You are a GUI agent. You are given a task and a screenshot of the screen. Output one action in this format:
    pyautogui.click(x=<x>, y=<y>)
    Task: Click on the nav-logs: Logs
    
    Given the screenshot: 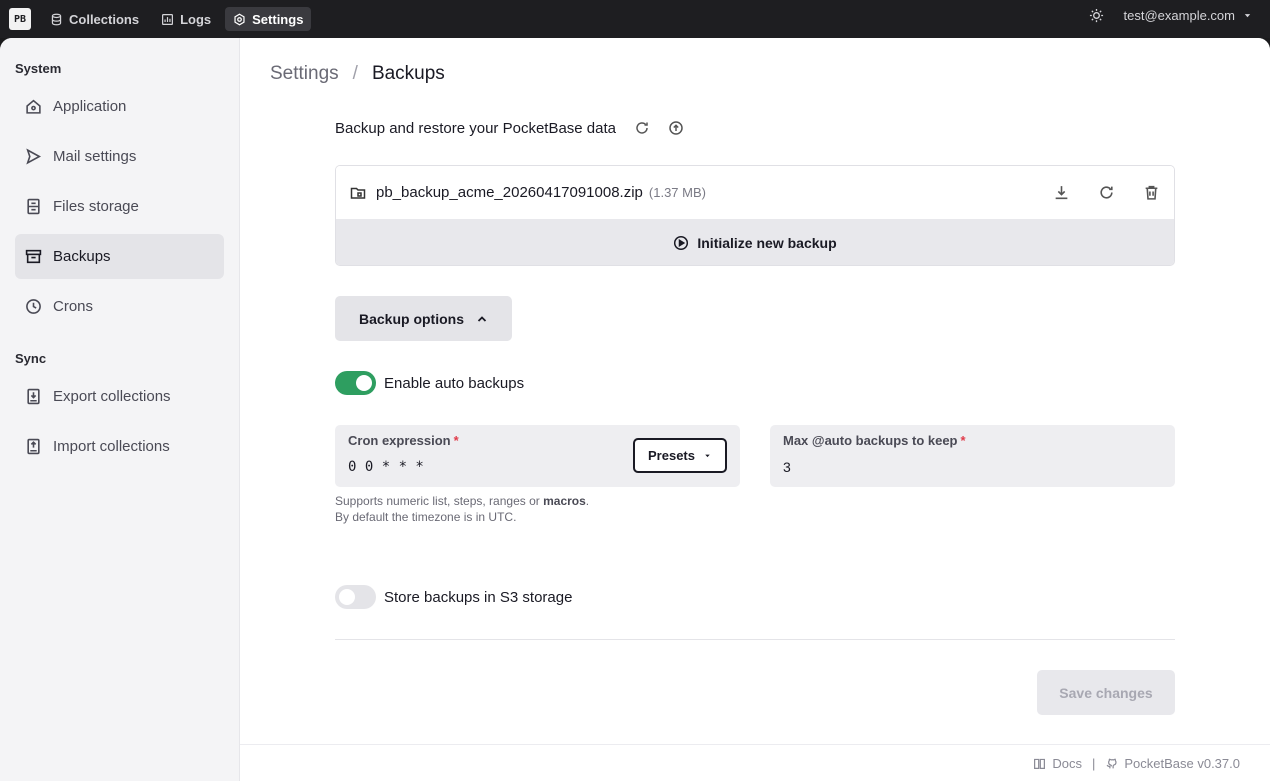 What is the action you would take?
    pyautogui.click(x=186, y=19)
    